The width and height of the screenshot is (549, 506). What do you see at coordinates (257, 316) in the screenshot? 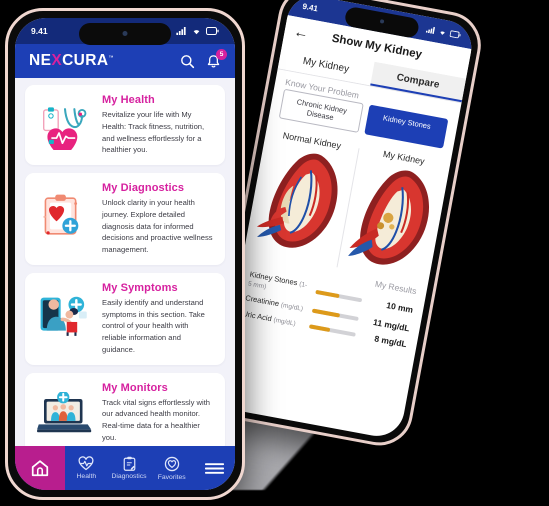
I see `result-name: Uric Acid` at bounding box center [257, 316].